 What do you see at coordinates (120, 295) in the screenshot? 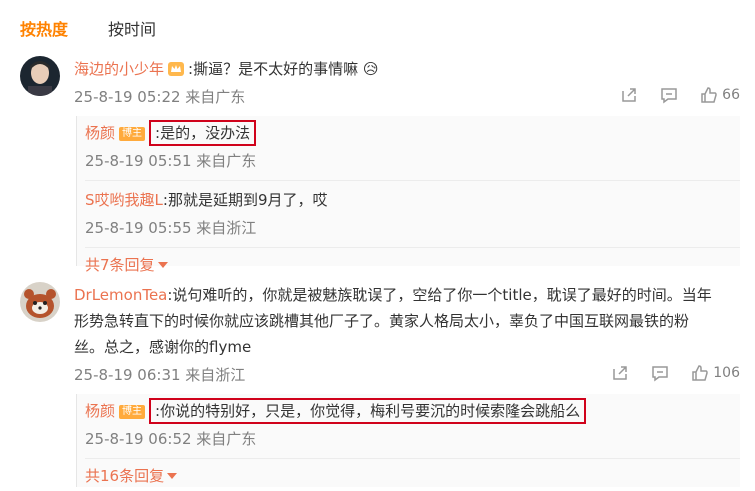
I see `comment-username: DrLemonTea` at bounding box center [120, 295].